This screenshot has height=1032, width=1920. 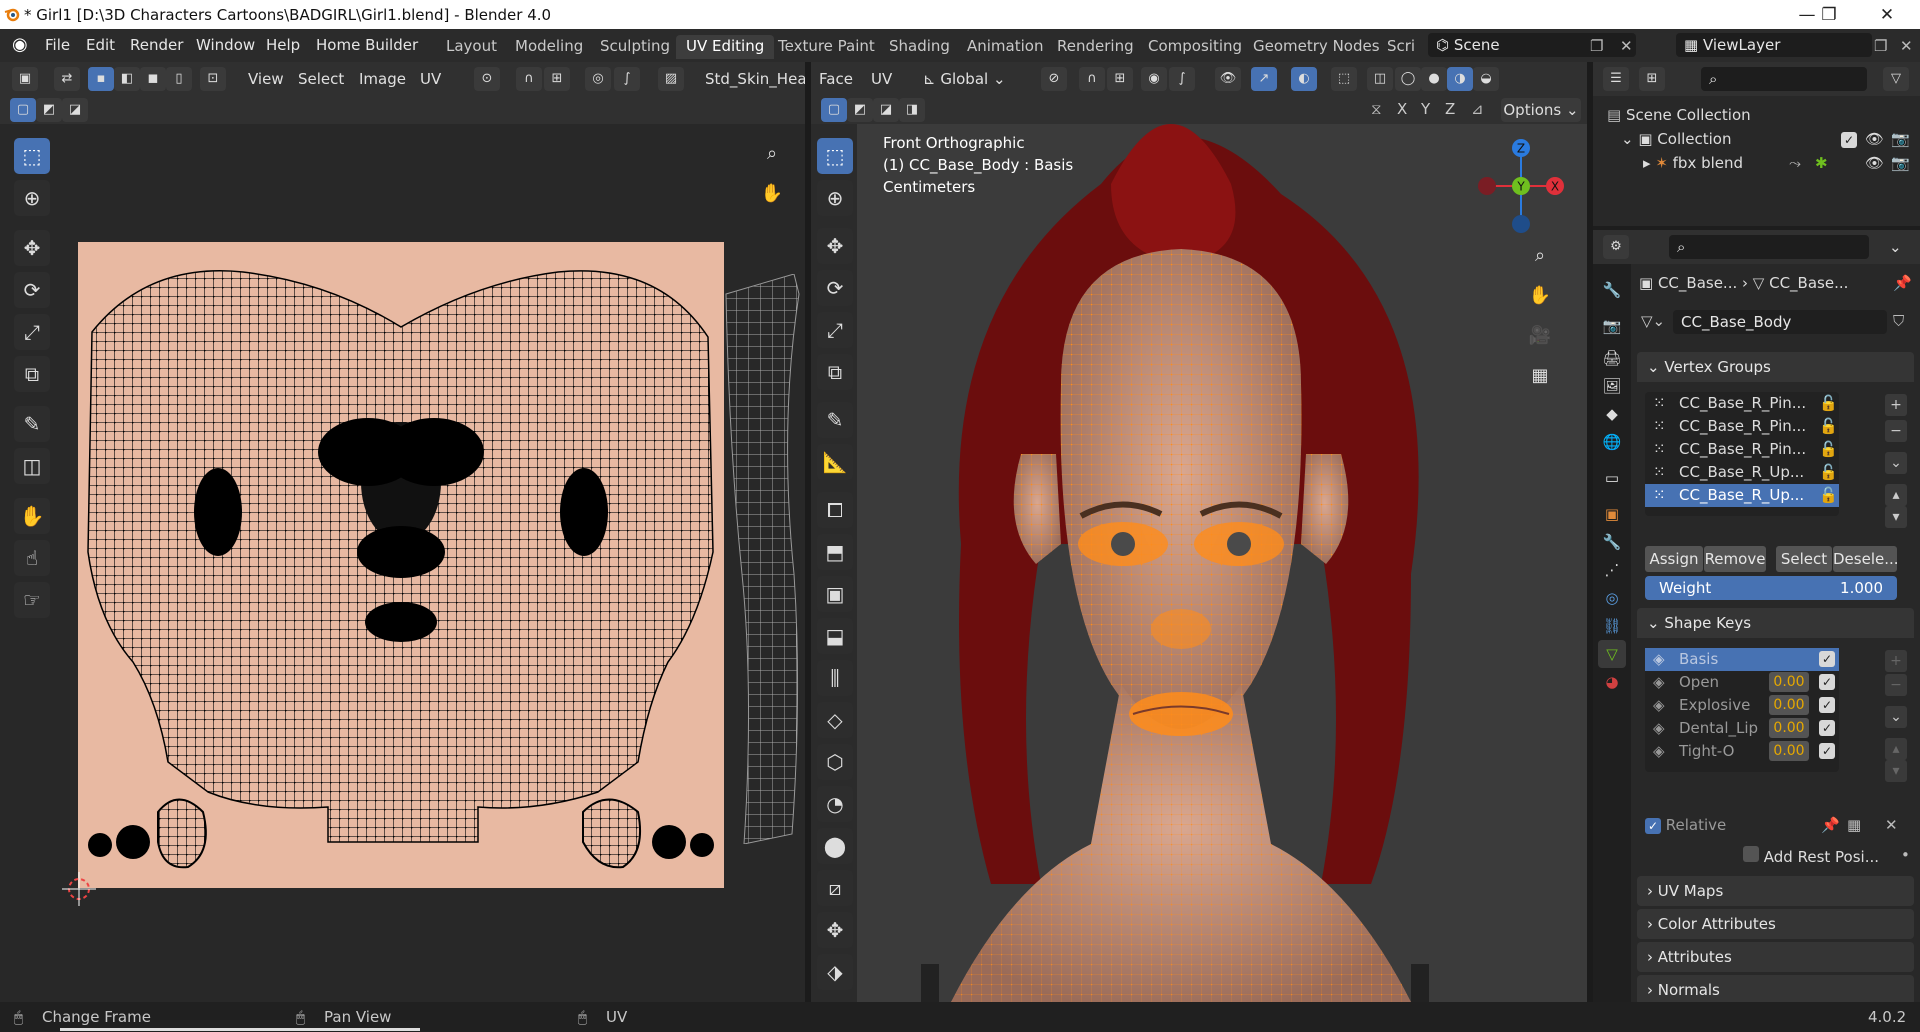 I want to click on new-scene-icon: ❐, so click(x=1596, y=46).